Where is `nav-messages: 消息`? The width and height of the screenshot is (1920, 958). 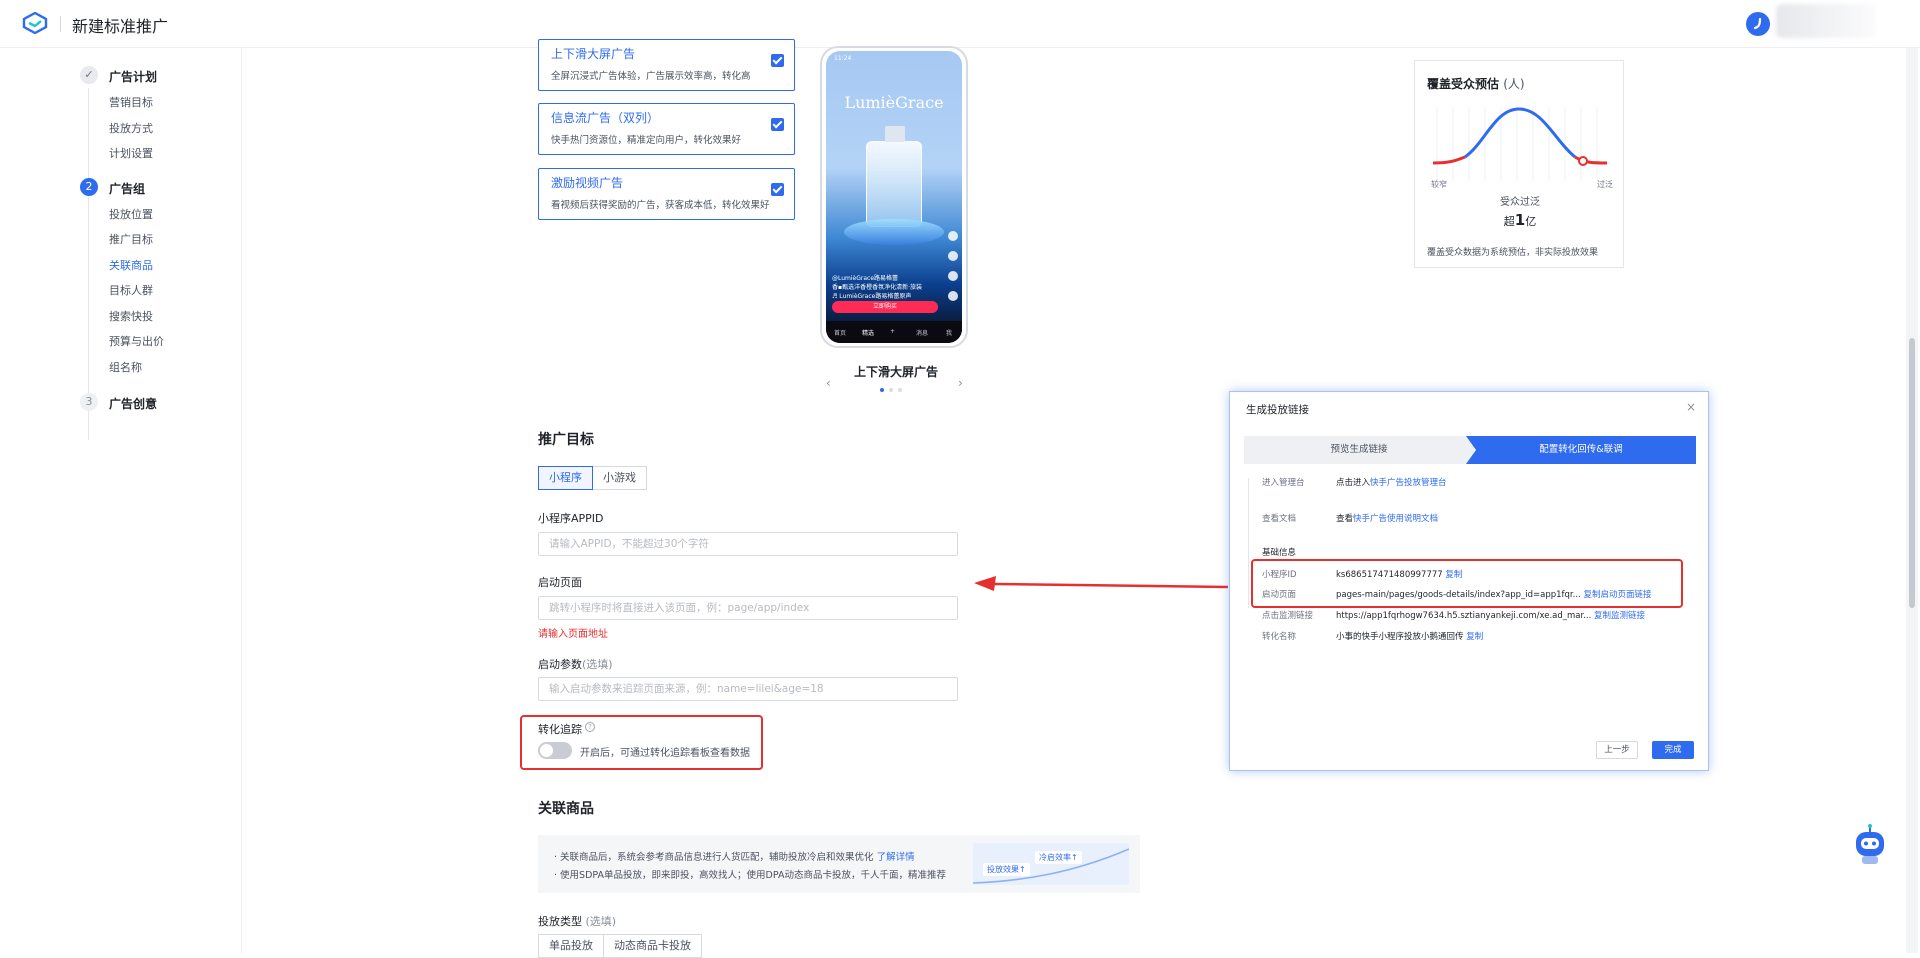
nav-messages: 消息 is located at coordinates (922, 333).